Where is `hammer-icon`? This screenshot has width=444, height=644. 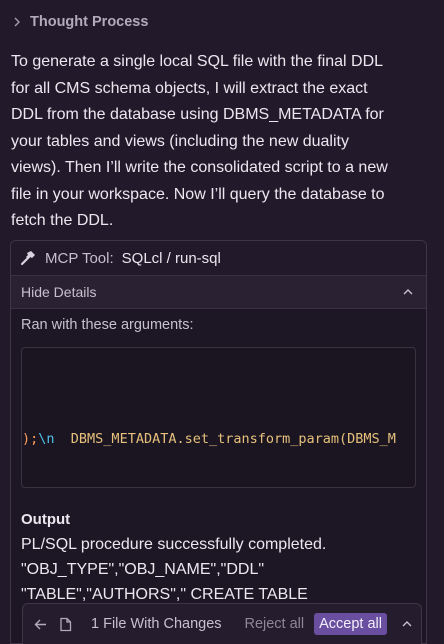 hammer-icon is located at coordinates (27, 258).